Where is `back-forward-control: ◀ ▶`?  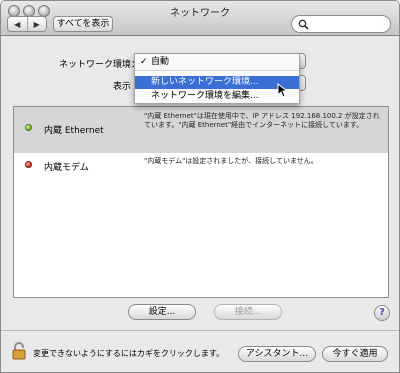 back-forward-control: ◀ ▶ is located at coordinates (27, 24).